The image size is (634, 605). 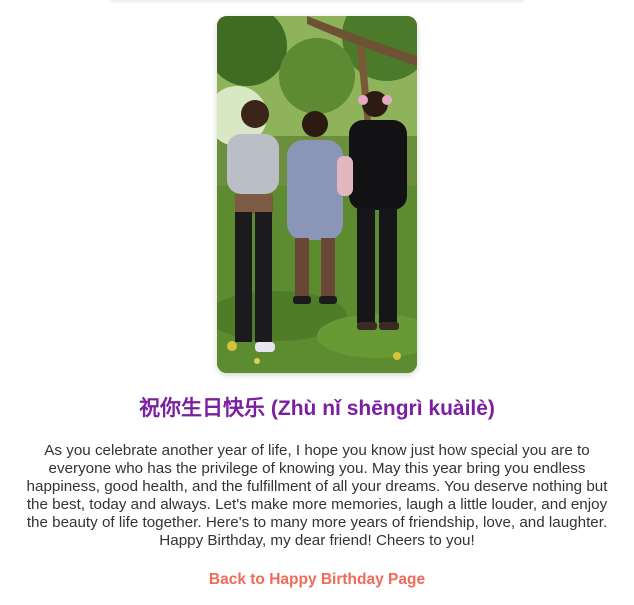 What do you see at coordinates (317, 408) in the screenshot?
I see `page-title: 祝你生日快乐 (Zhù nǐ shēngrì kuàilè)` at bounding box center [317, 408].